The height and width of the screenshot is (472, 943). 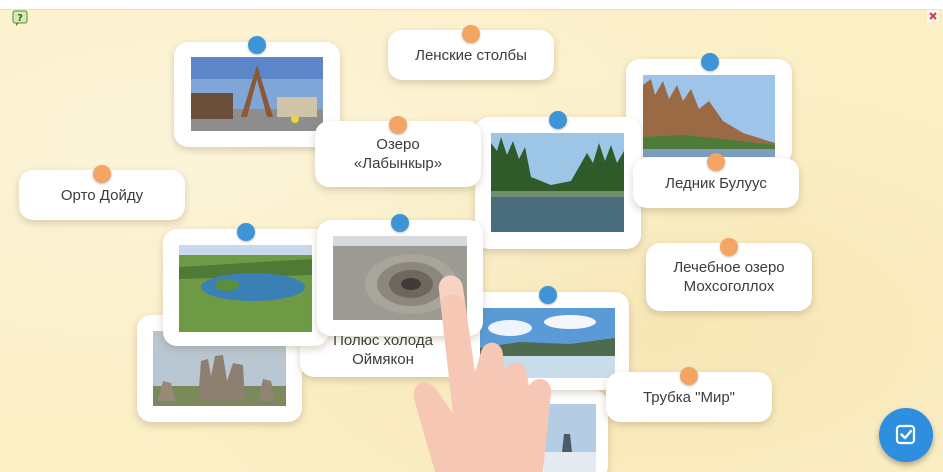 I want to click on top-bar, so click(x=471, y=5).